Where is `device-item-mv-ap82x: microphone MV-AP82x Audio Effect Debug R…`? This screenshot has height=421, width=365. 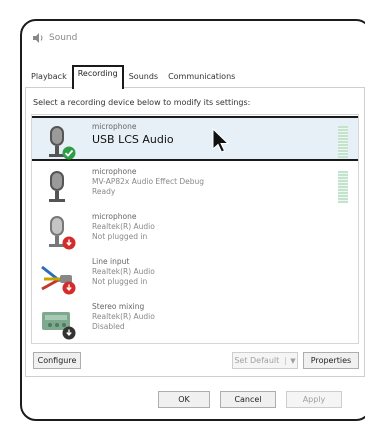 device-item-mv-ap82x: microphone MV-AP82x Audio Effect Debug R… is located at coordinates (195, 185).